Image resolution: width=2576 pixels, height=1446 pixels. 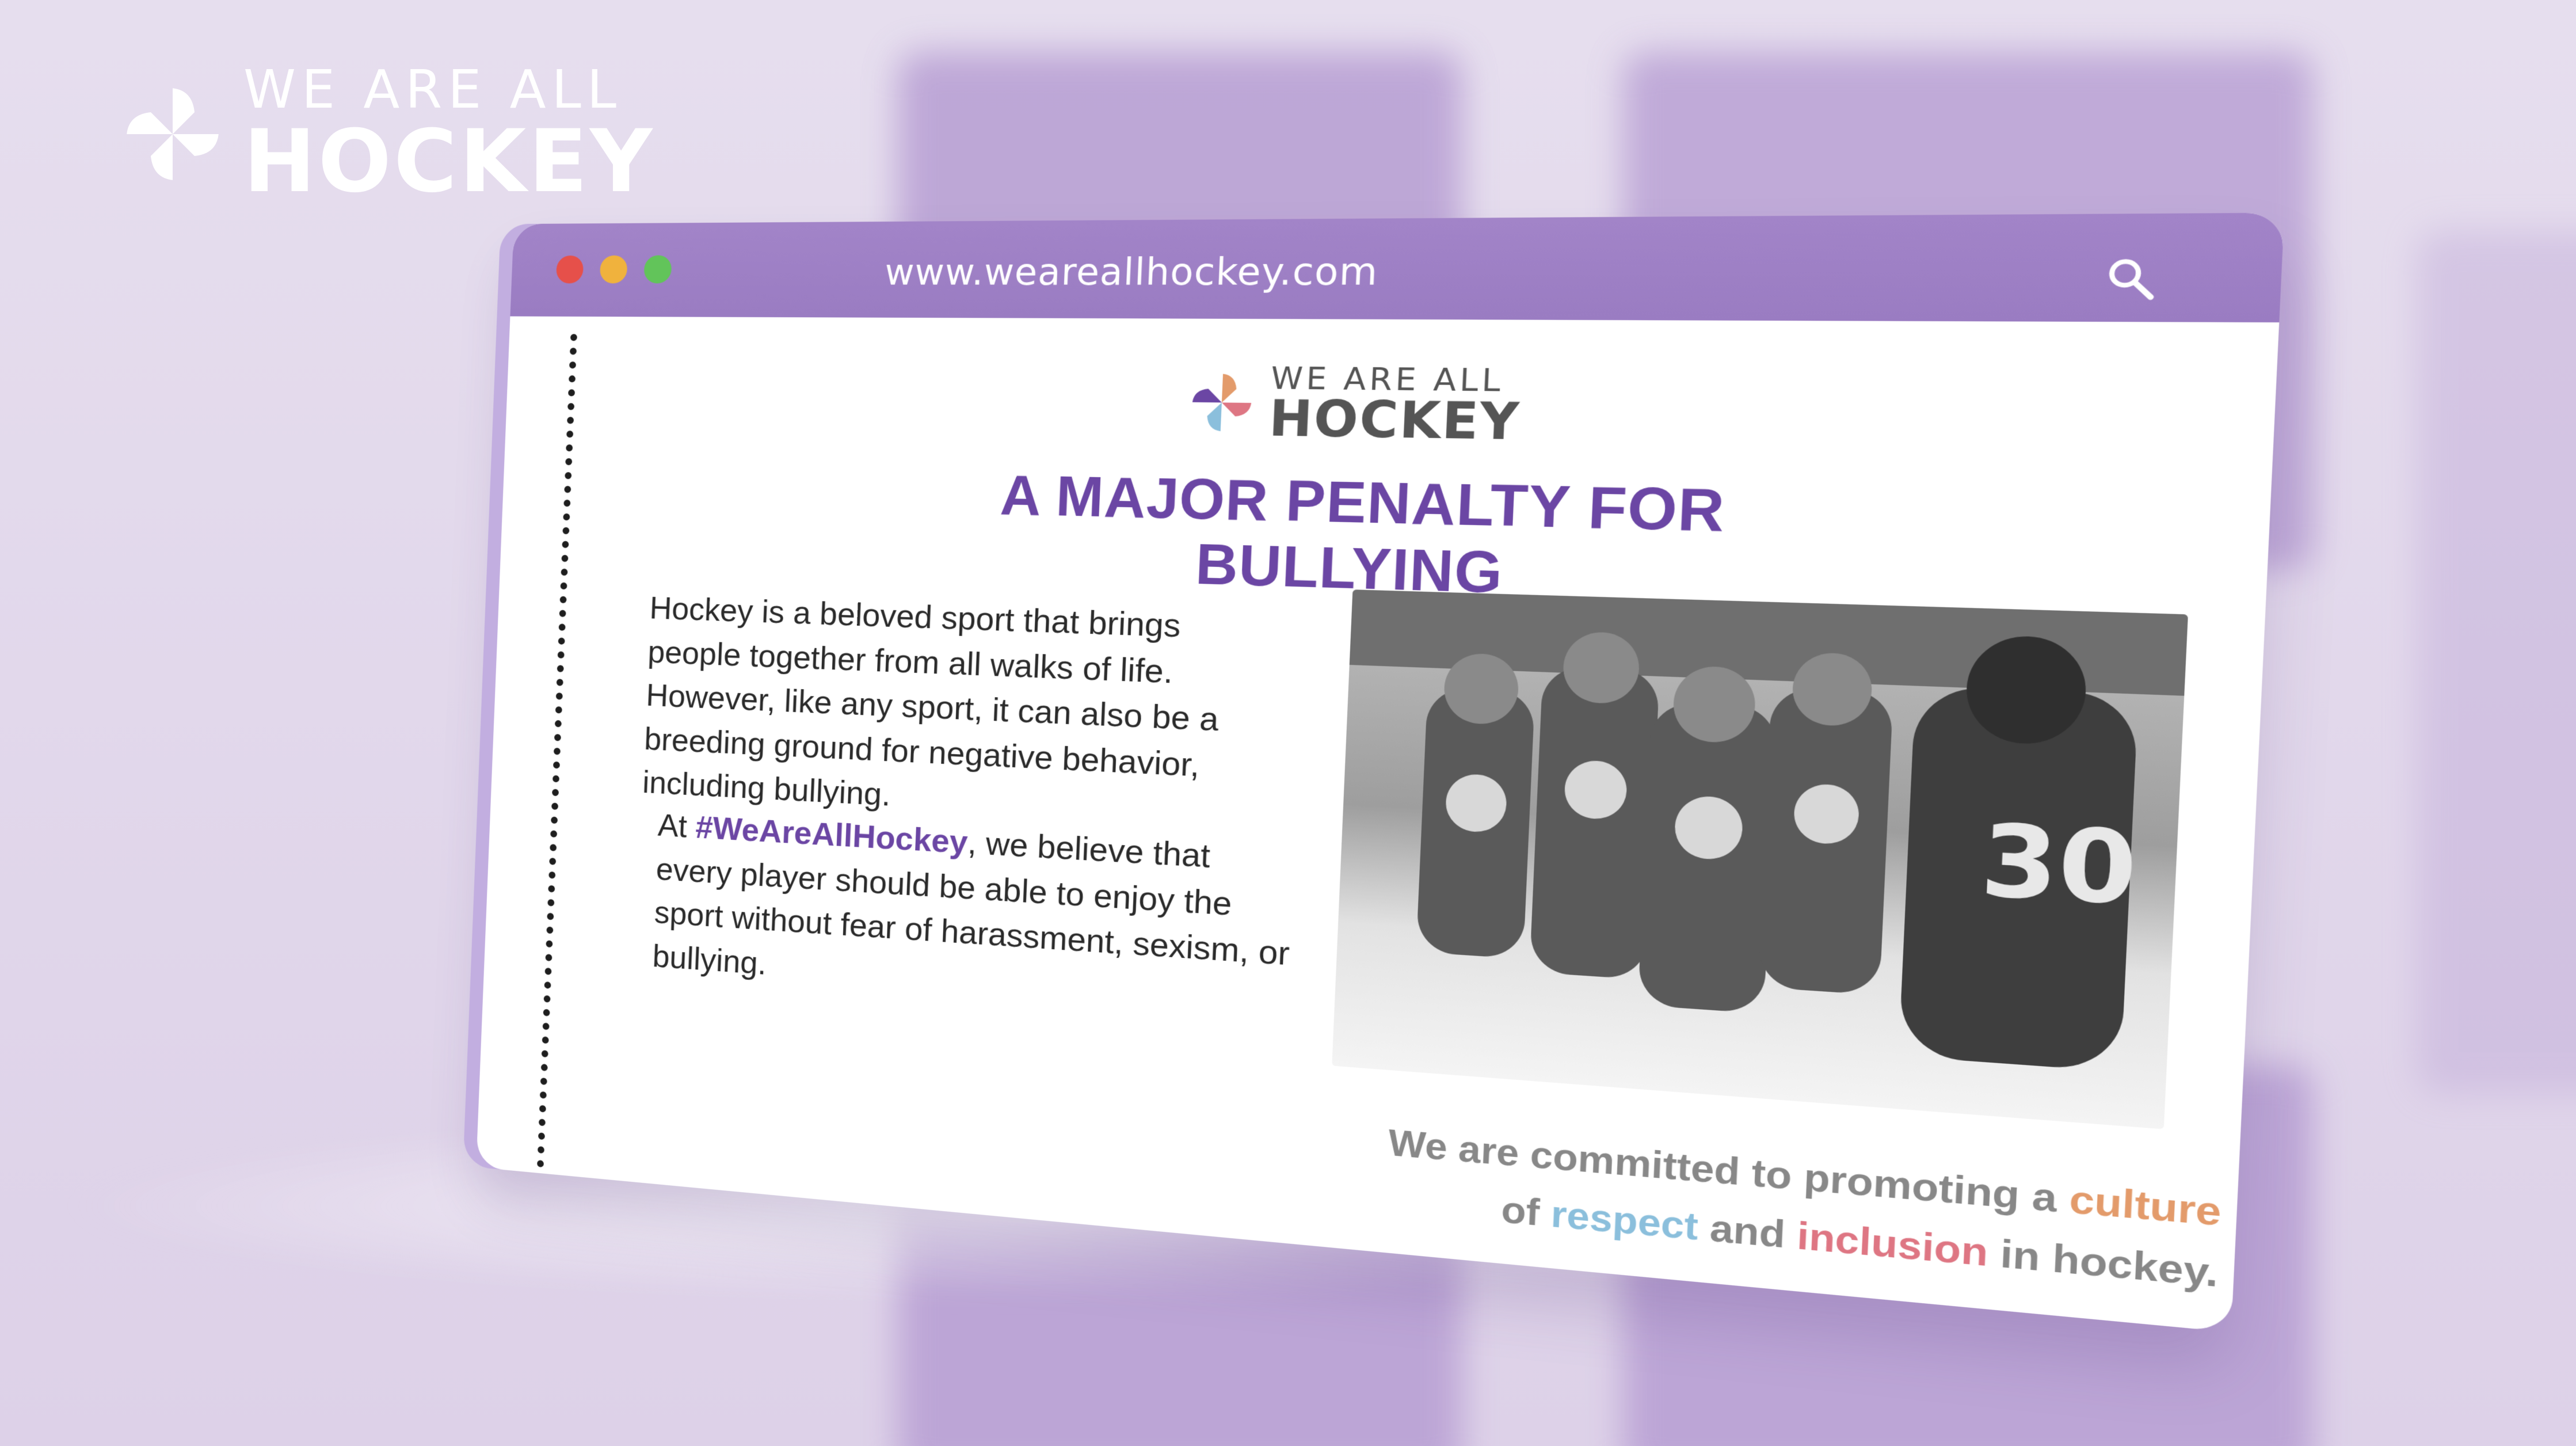 What do you see at coordinates (1747, 1231) in the screenshot?
I see `commitment-part3: and` at bounding box center [1747, 1231].